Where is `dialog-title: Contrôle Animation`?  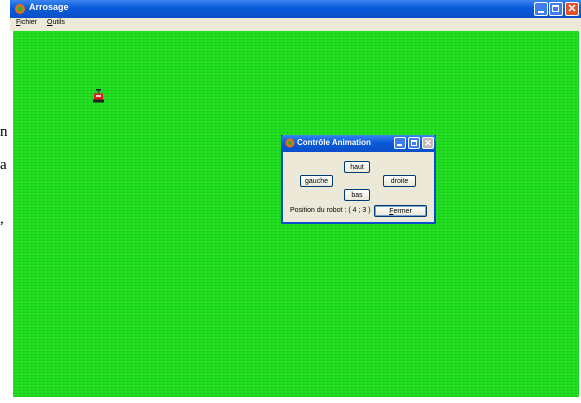
dialog-title: Contrôle Animation is located at coordinates (334, 142).